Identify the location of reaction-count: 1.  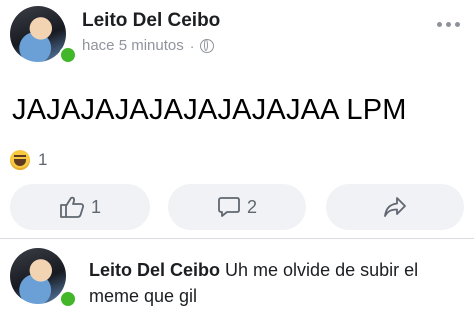
(43, 159).